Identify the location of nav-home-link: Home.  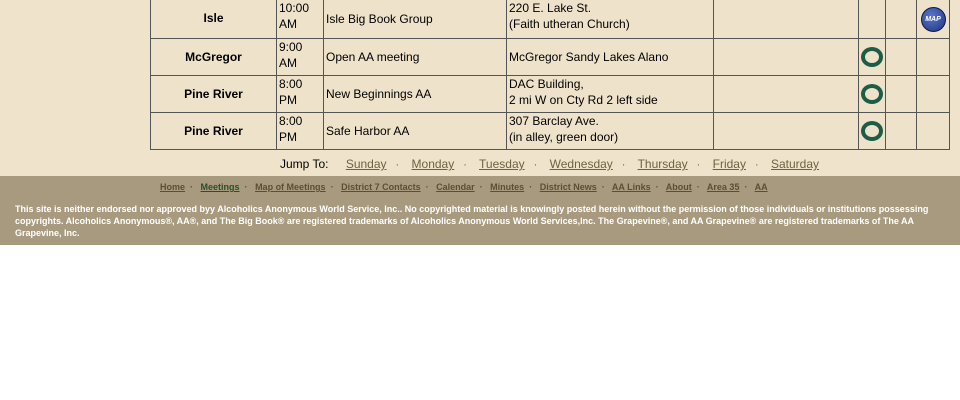
(172, 187).